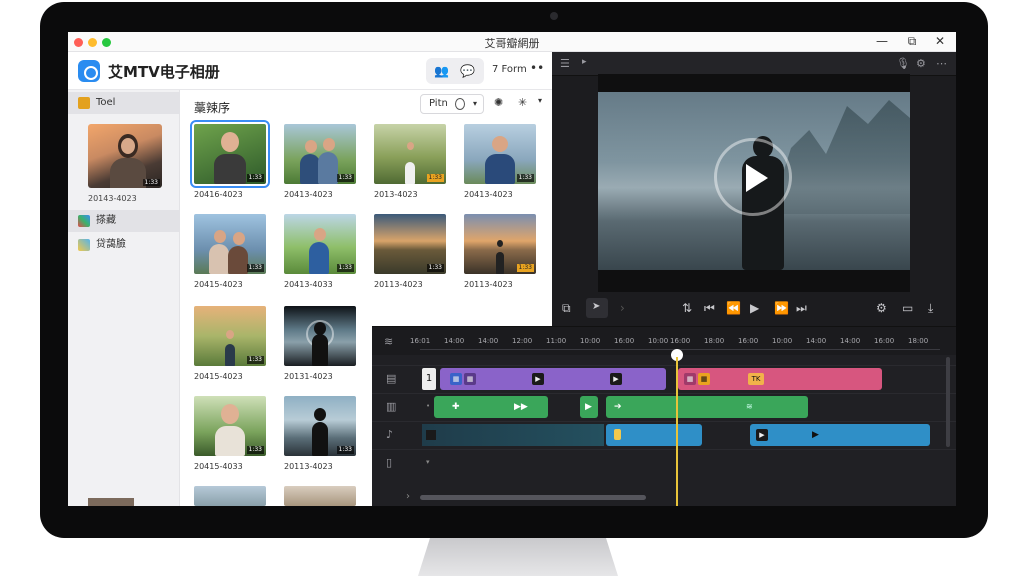 The width and height of the screenshot is (1024, 576). Describe the element at coordinates (308, 284) in the screenshot. I see `photo-date: 20413-4033` at that location.